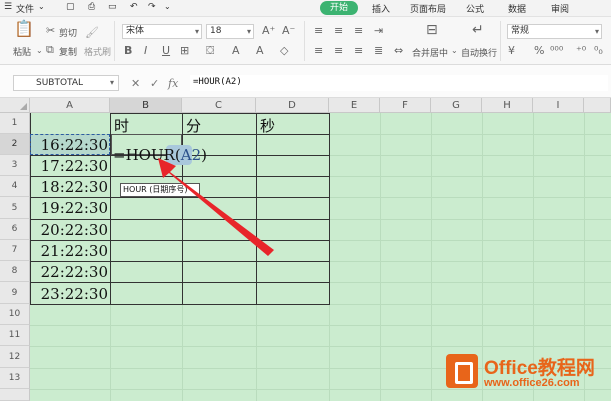 The height and width of the screenshot is (401, 611). I want to click on arrow-shape, so click(216, 207).